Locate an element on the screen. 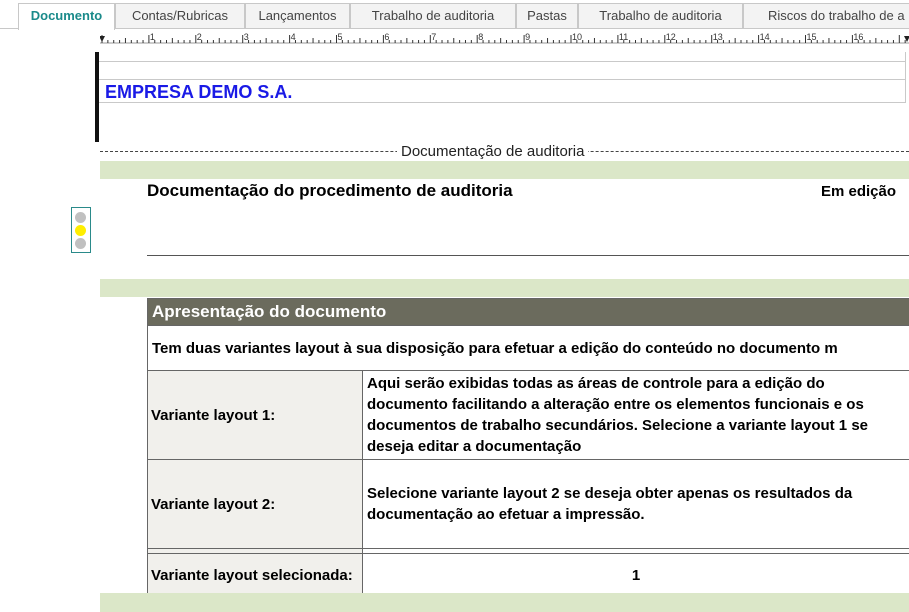  horizontal-ruler: 1 2 3 4 5 6 7 8 9 10 11 12 13 14 15 16 is located at coordinates (504, 38).